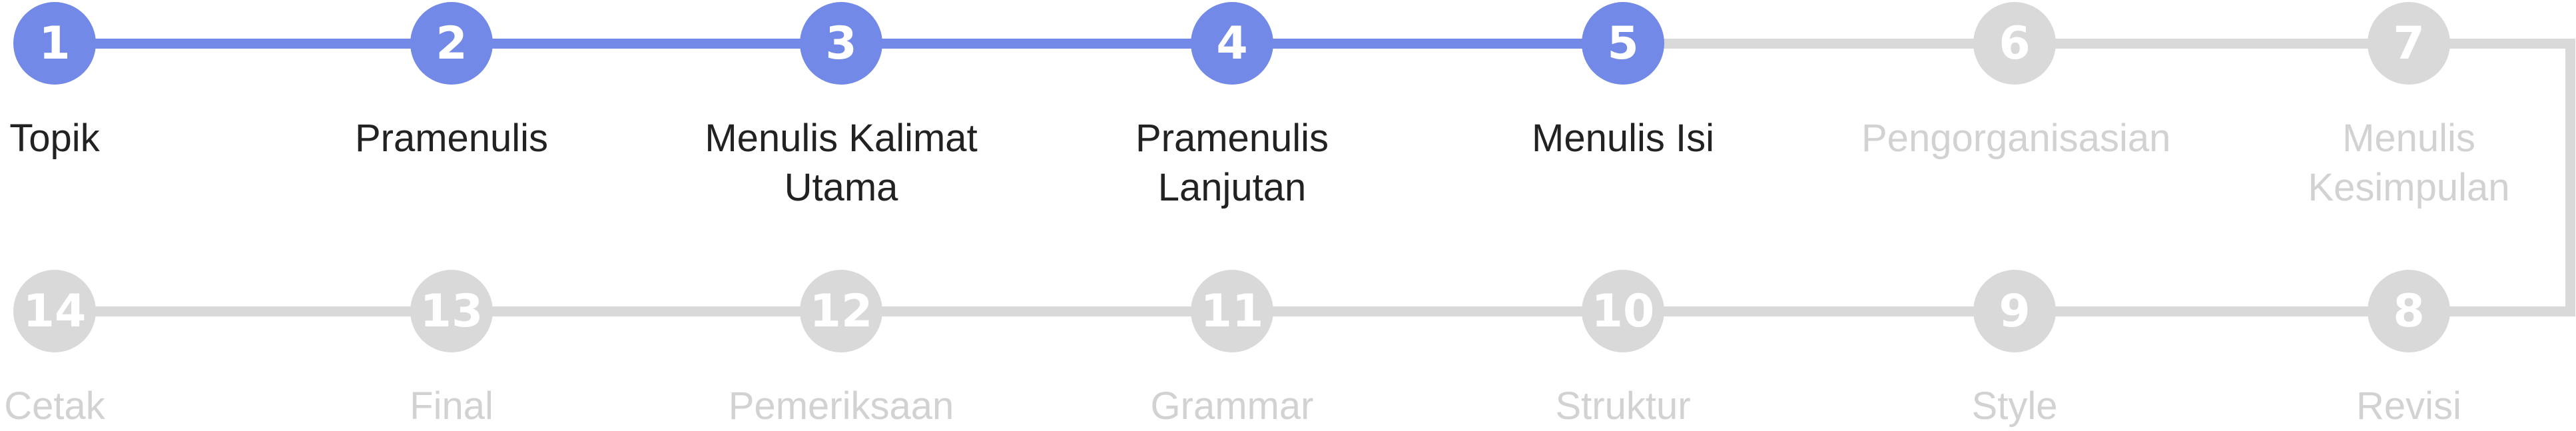 Image resolution: width=2576 pixels, height=431 pixels. I want to click on step-label: Pramenulis Lanjutan, so click(1232, 163).